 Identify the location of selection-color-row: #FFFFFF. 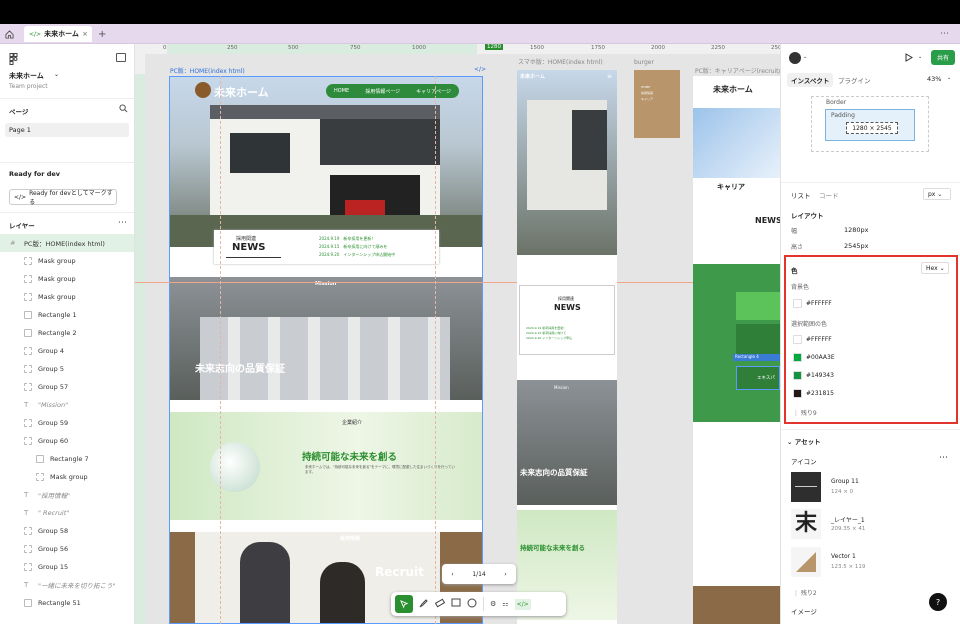
(812, 339).